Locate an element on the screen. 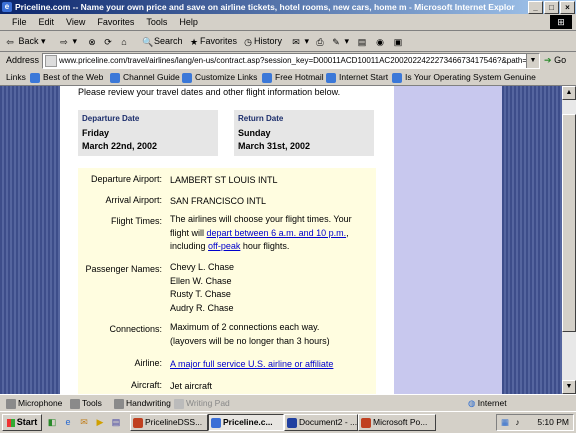 Image resolution: width=576 pixels, height=433 pixels. messenger-icon: ◉ is located at coordinates (380, 41).